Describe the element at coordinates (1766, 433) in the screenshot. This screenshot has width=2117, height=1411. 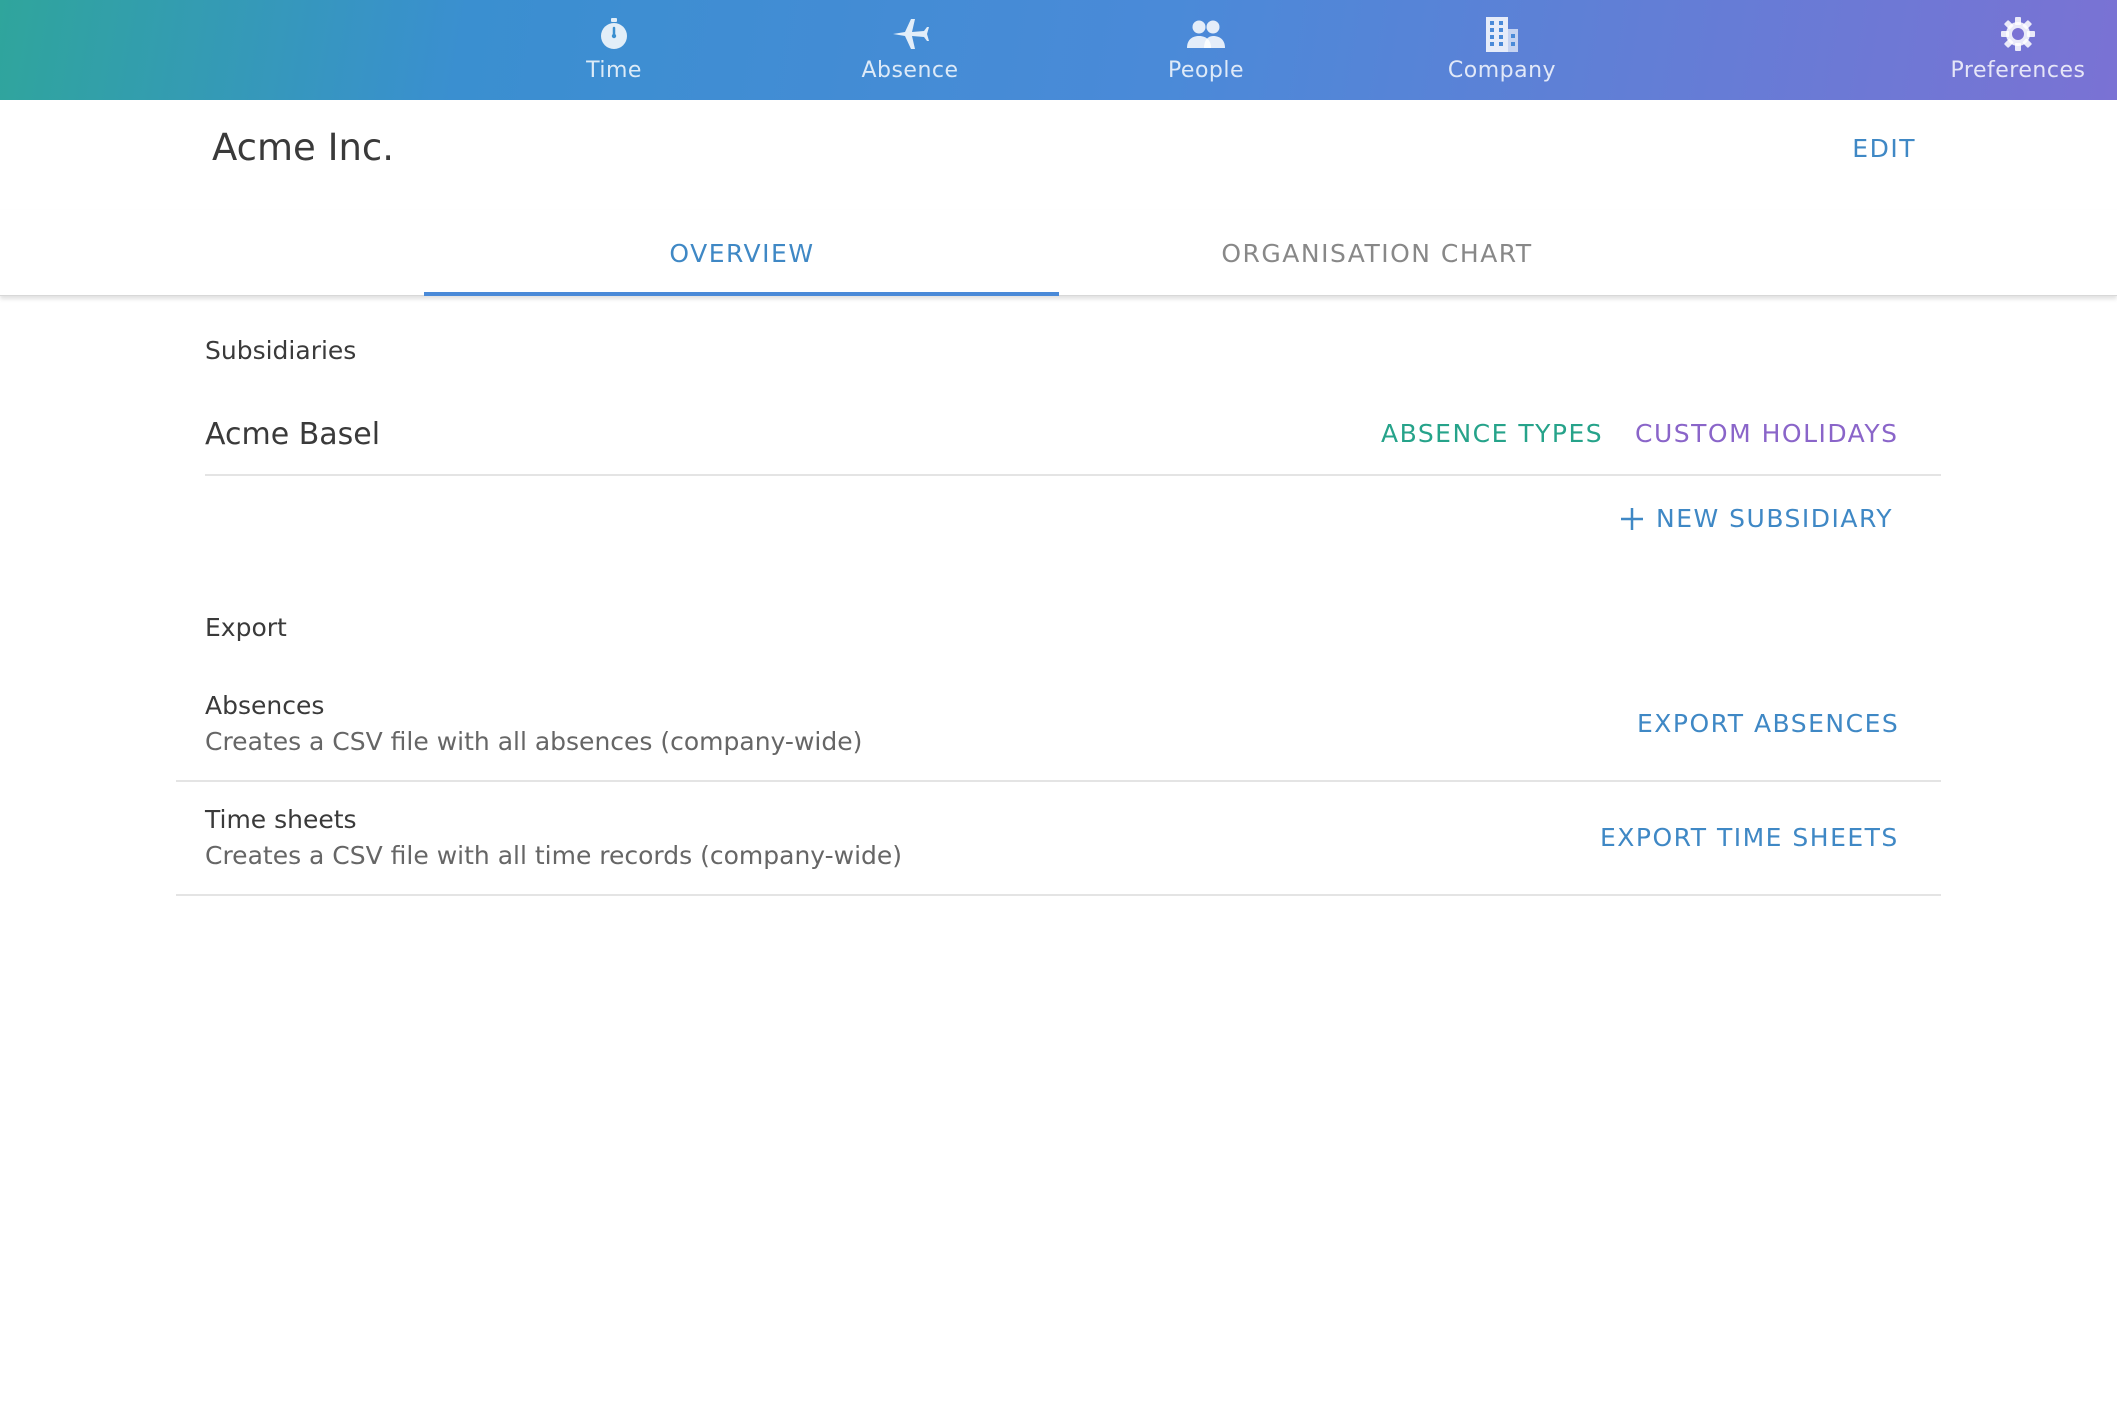
I see `custom-holidays-button: CUSTOM HOLIDAYS` at that location.